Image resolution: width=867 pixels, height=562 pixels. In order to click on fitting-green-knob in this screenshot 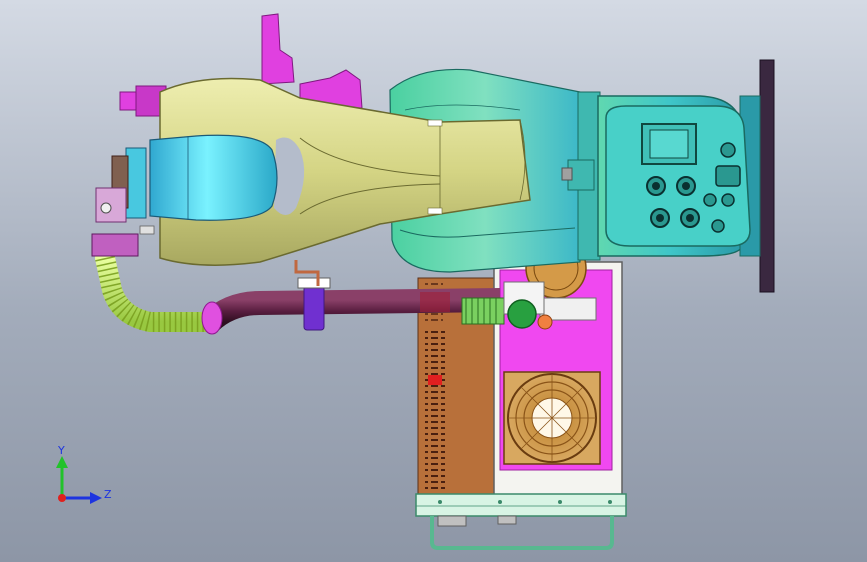, I will do `click(522, 314)`.